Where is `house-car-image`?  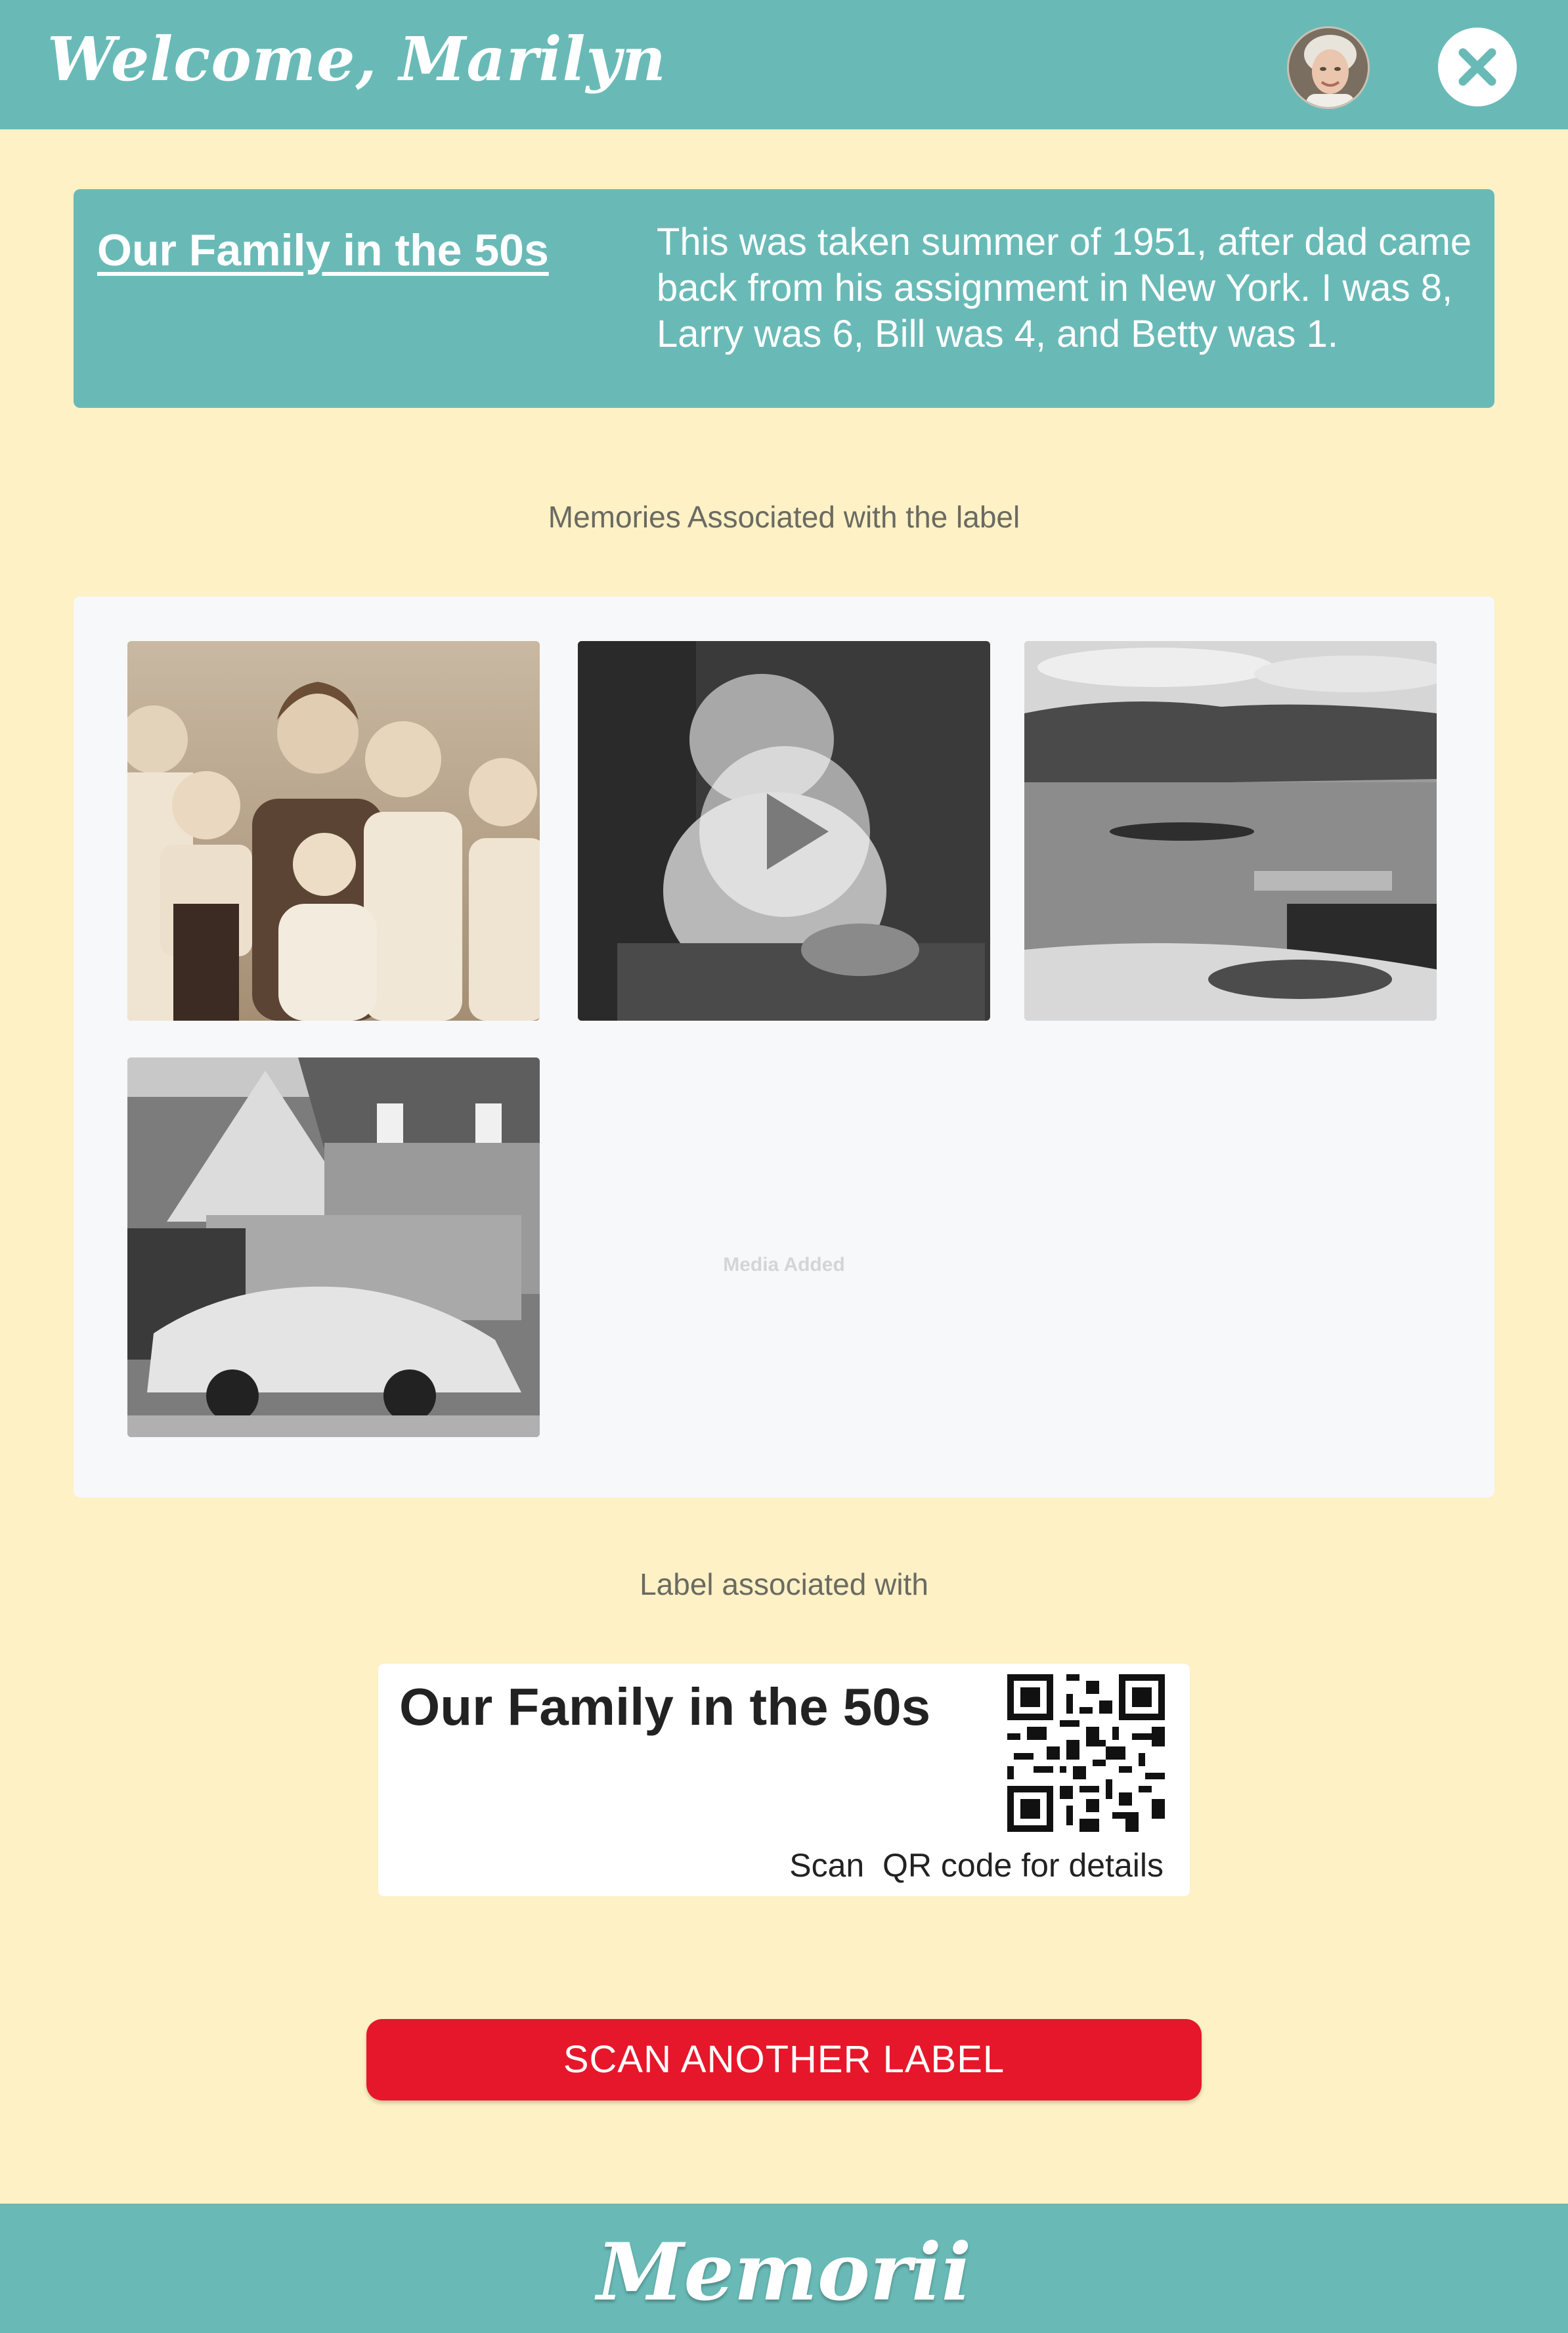
house-car-image is located at coordinates (334, 1247).